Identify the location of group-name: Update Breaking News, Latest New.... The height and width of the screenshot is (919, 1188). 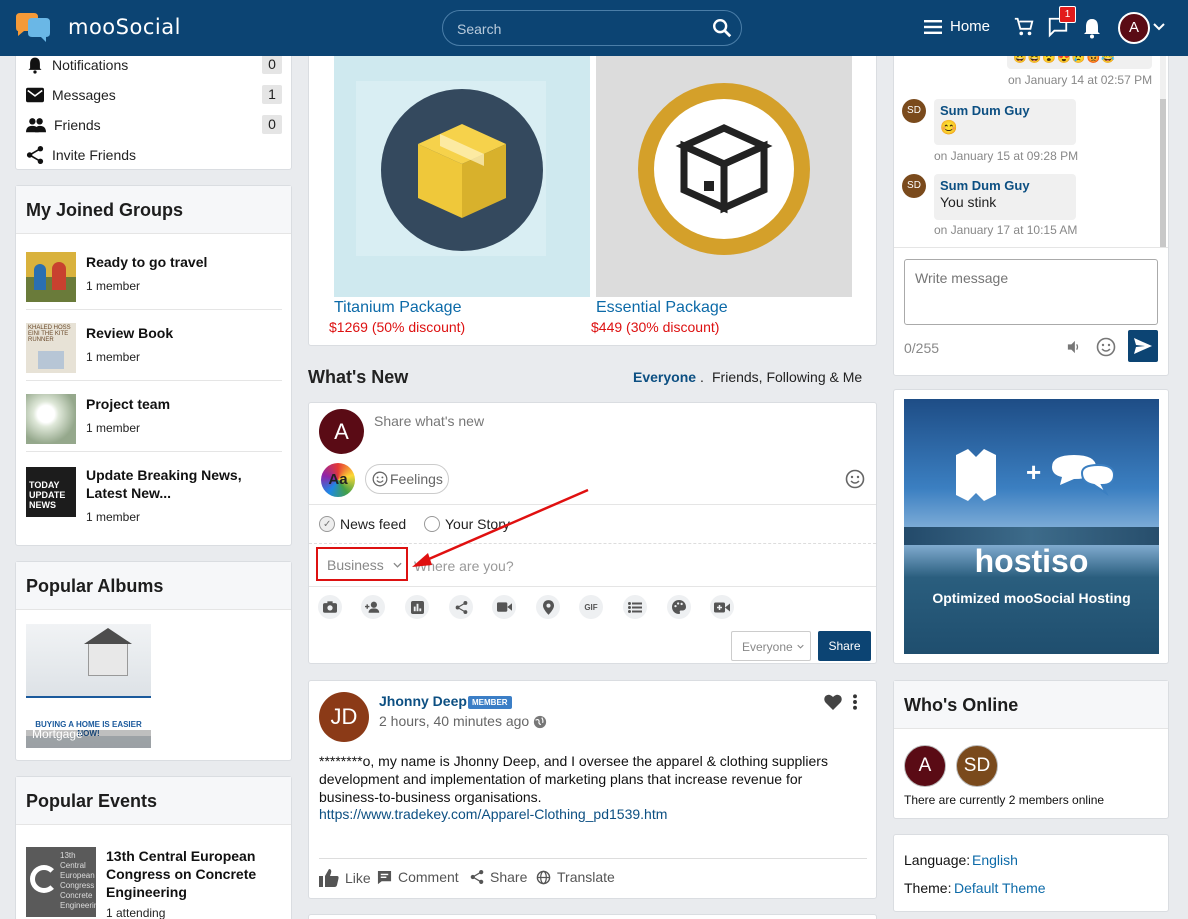
(184, 484).